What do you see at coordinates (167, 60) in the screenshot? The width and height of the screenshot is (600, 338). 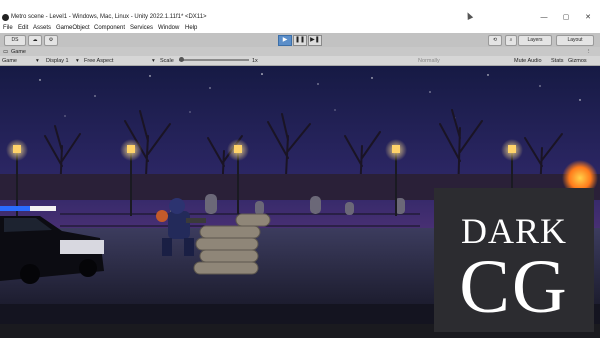 I see `scale-label: Scale` at bounding box center [167, 60].